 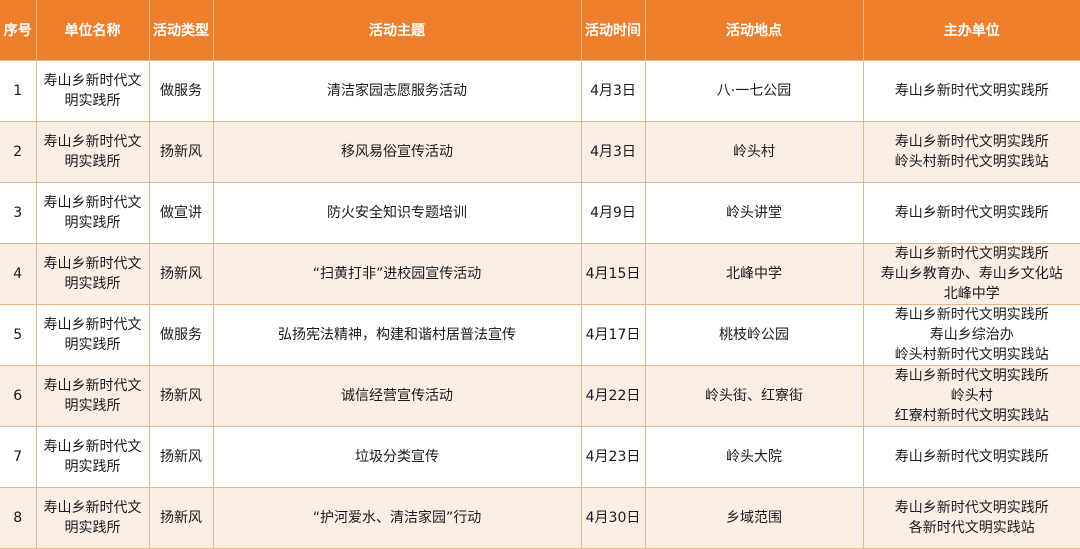 I want to click on cell-host-line: 各新时代文明实践站, so click(x=971, y=528).